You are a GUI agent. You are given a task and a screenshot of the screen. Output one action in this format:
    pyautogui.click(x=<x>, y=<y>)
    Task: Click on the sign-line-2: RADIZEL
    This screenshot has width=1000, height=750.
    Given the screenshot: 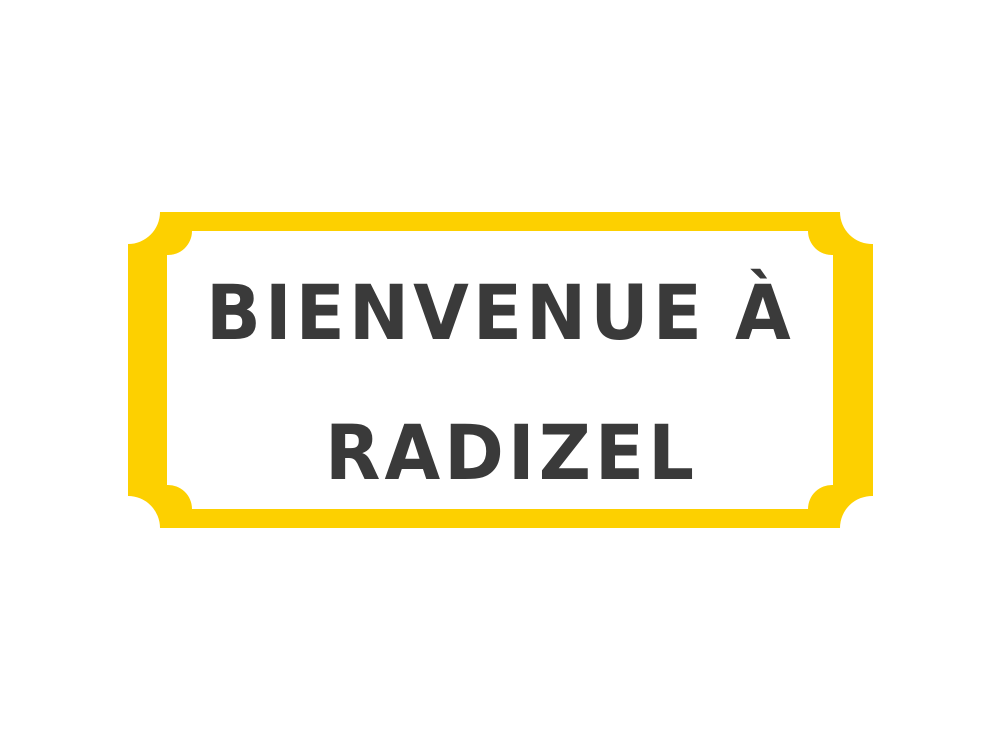 What is the action you would take?
    pyautogui.click(x=511, y=452)
    